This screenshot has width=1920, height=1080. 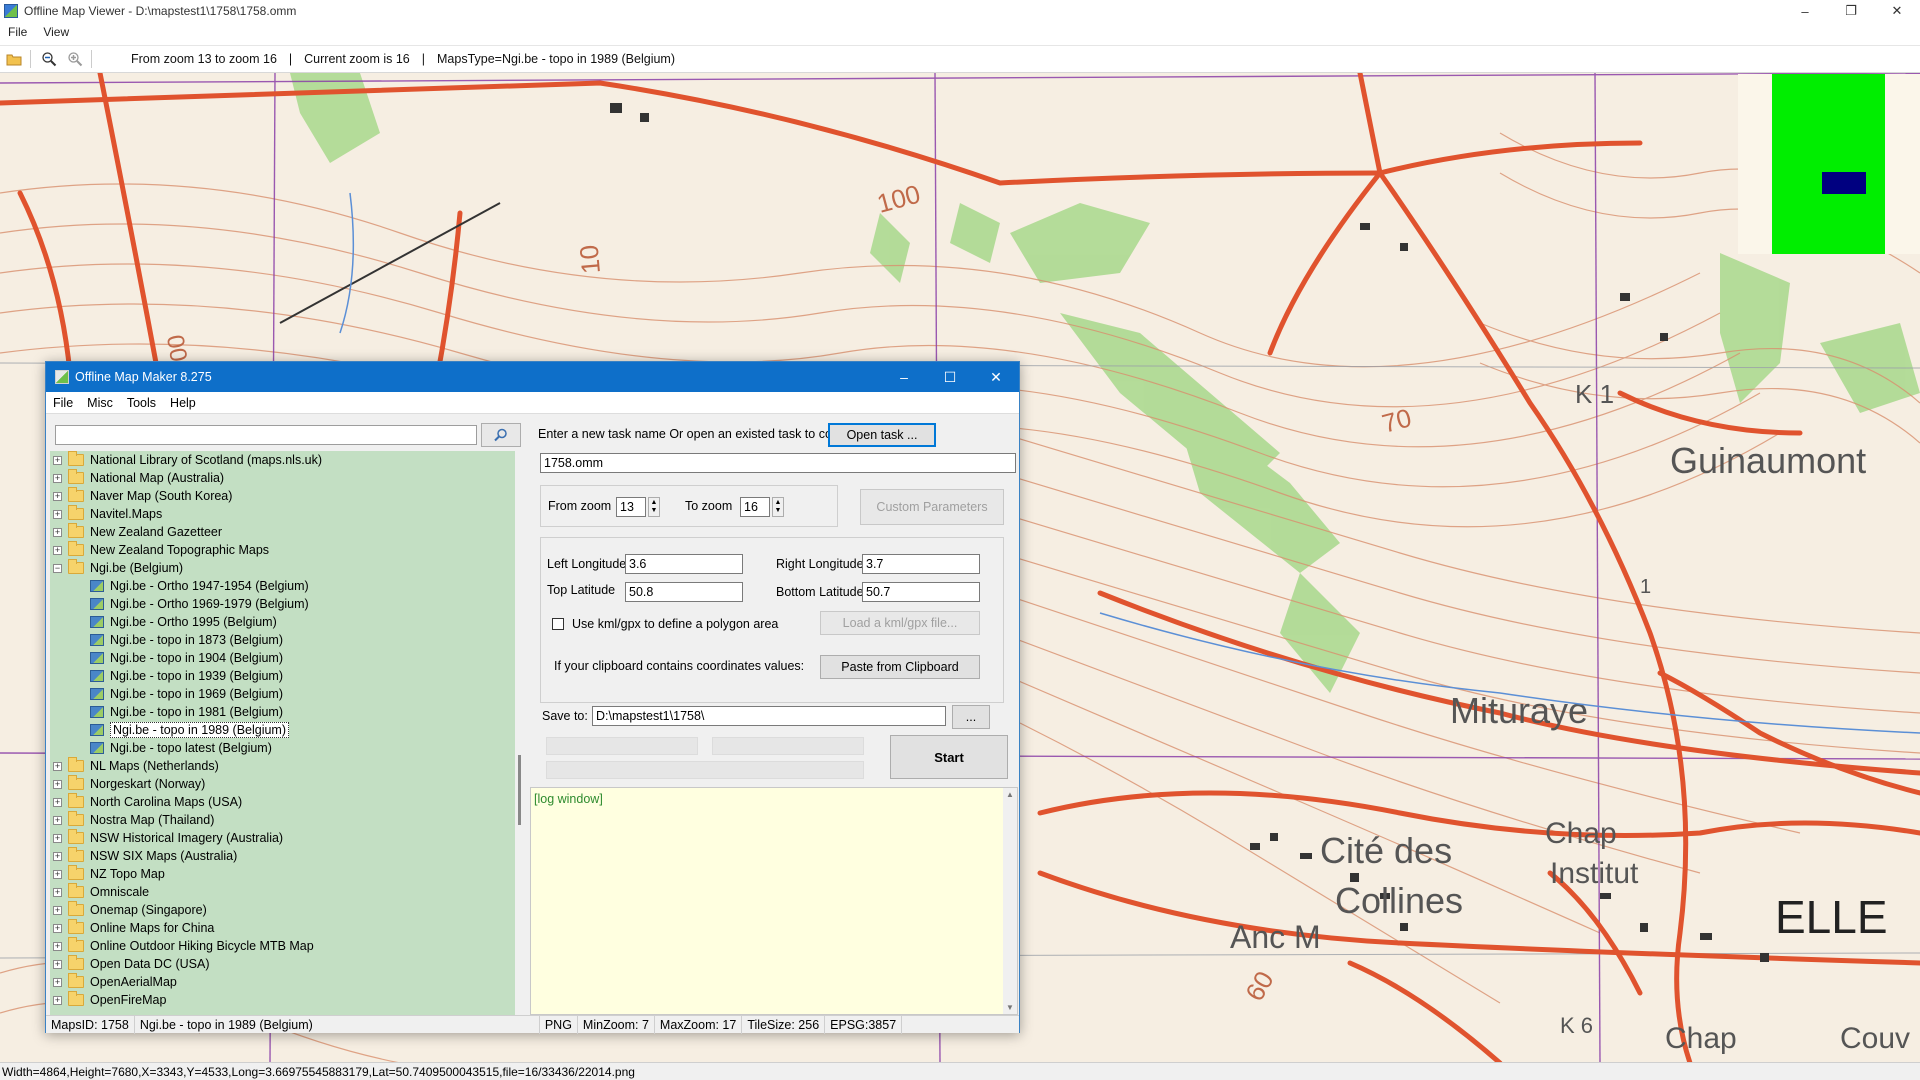 What do you see at coordinates (282, 802) in the screenshot?
I see `tree-folder-item: + North Carolina Maps (USA)` at bounding box center [282, 802].